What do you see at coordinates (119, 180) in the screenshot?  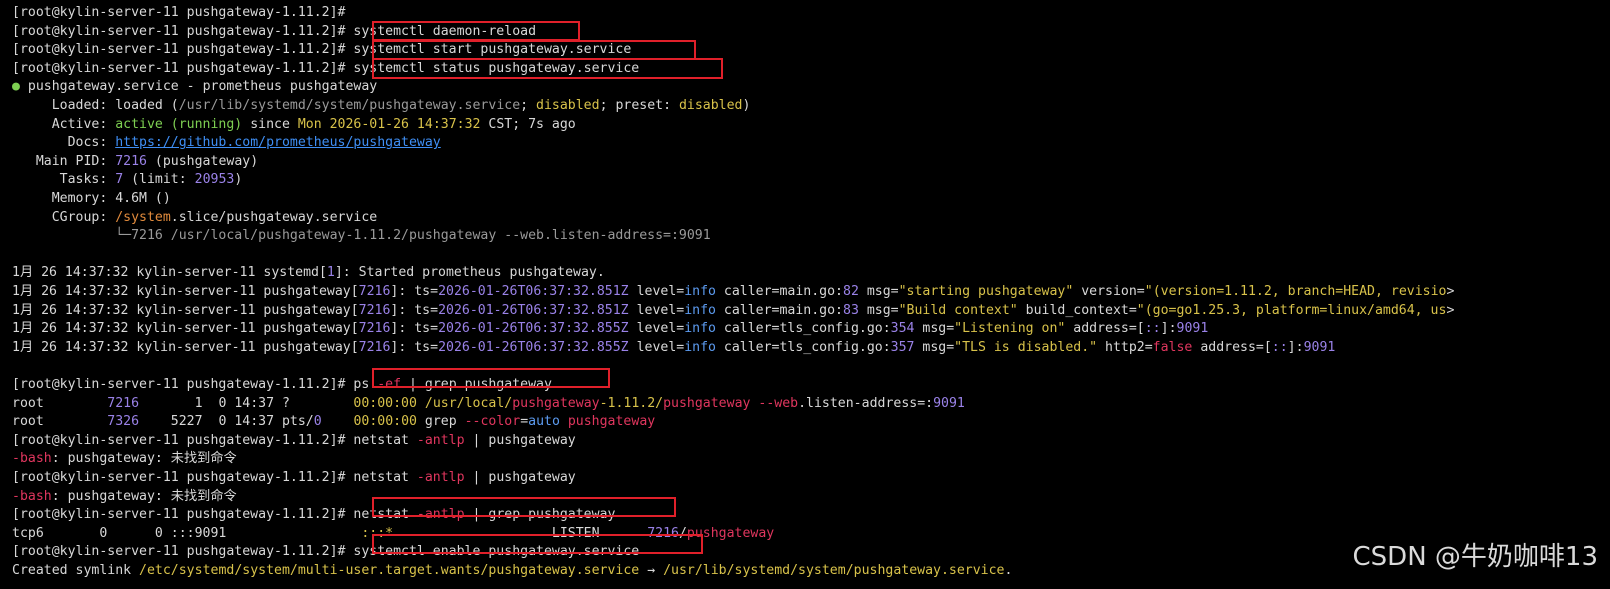 I see `terminal-text: 7` at bounding box center [119, 180].